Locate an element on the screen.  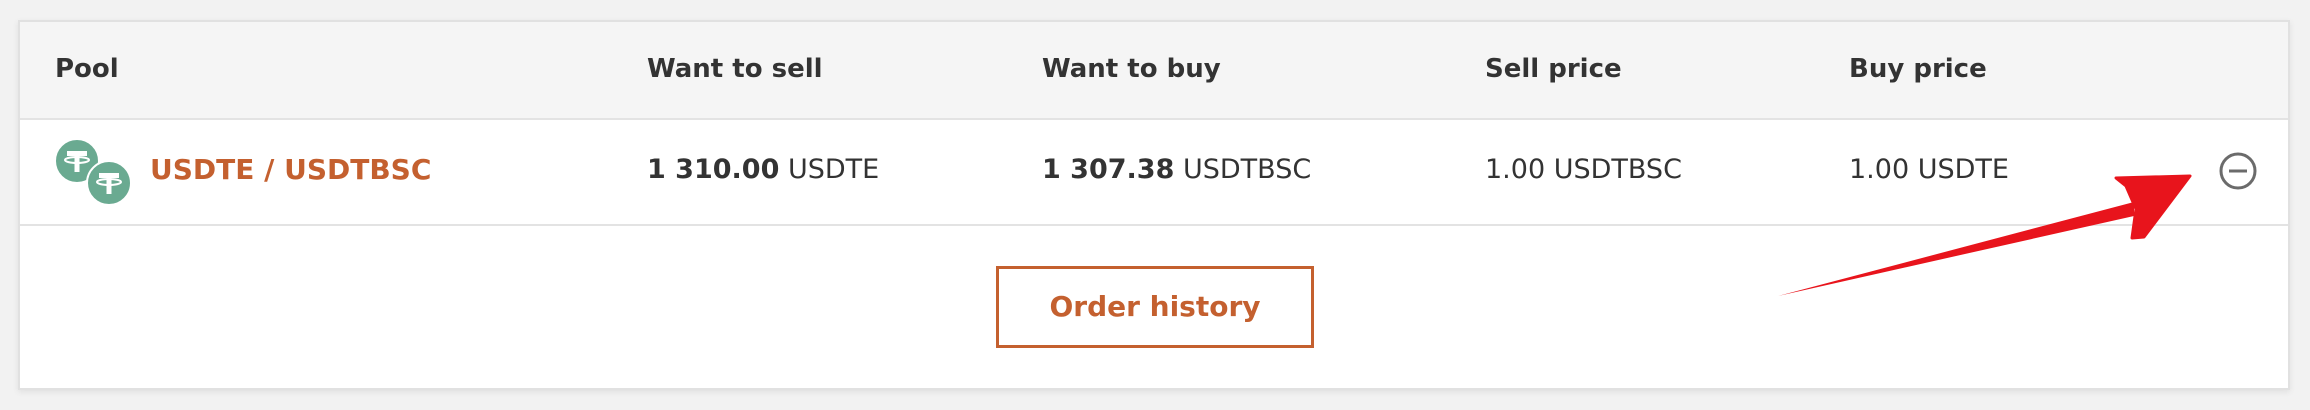
order-history-button: Order history is located at coordinates (1155, 307).